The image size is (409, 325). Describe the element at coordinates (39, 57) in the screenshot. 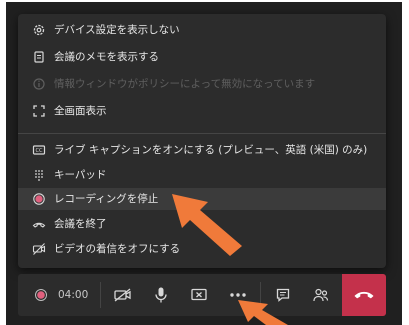

I see `notes-icon` at that location.